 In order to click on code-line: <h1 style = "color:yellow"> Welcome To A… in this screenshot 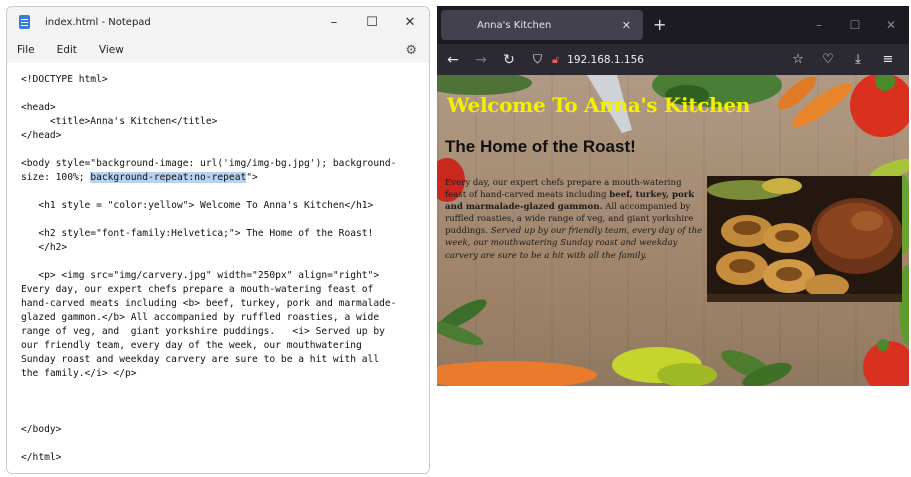, I will do `click(197, 205)`.